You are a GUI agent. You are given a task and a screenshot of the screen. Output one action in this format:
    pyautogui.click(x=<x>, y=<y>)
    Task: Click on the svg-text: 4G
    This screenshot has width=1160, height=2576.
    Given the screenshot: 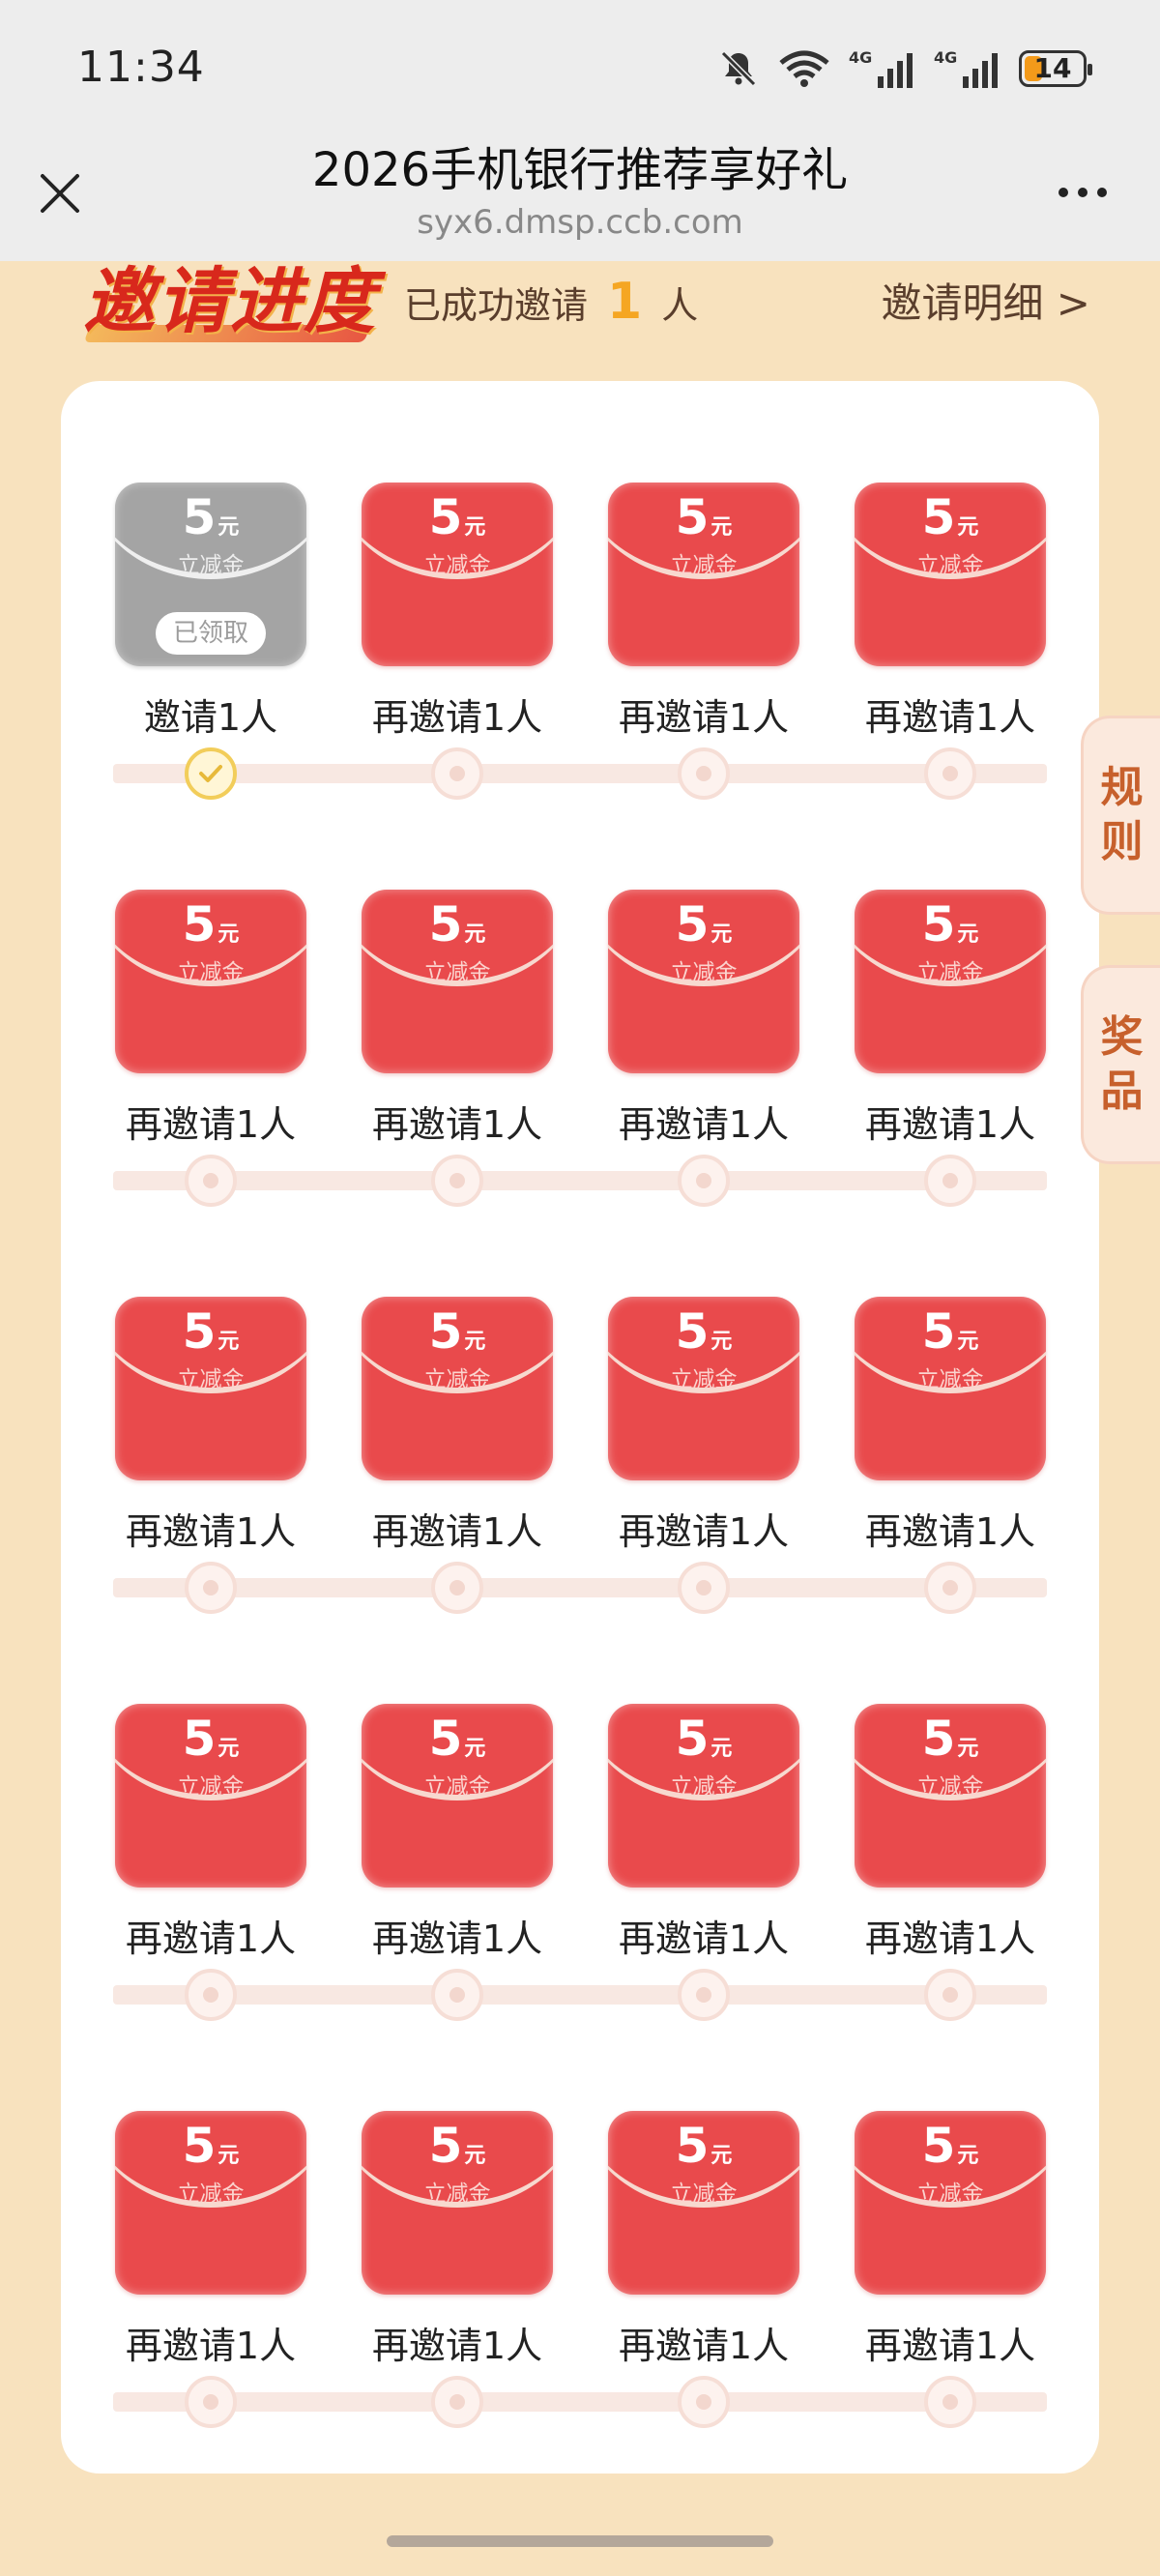 What is the action you would take?
    pyautogui.click(x=945, y=57)
    